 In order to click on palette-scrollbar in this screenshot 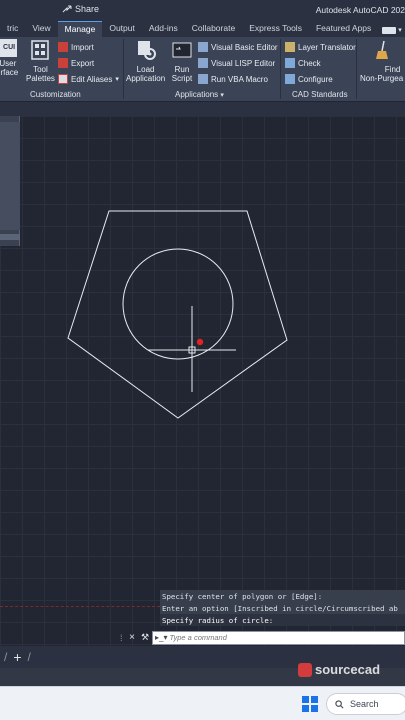, I will do `click(10, 237)`.